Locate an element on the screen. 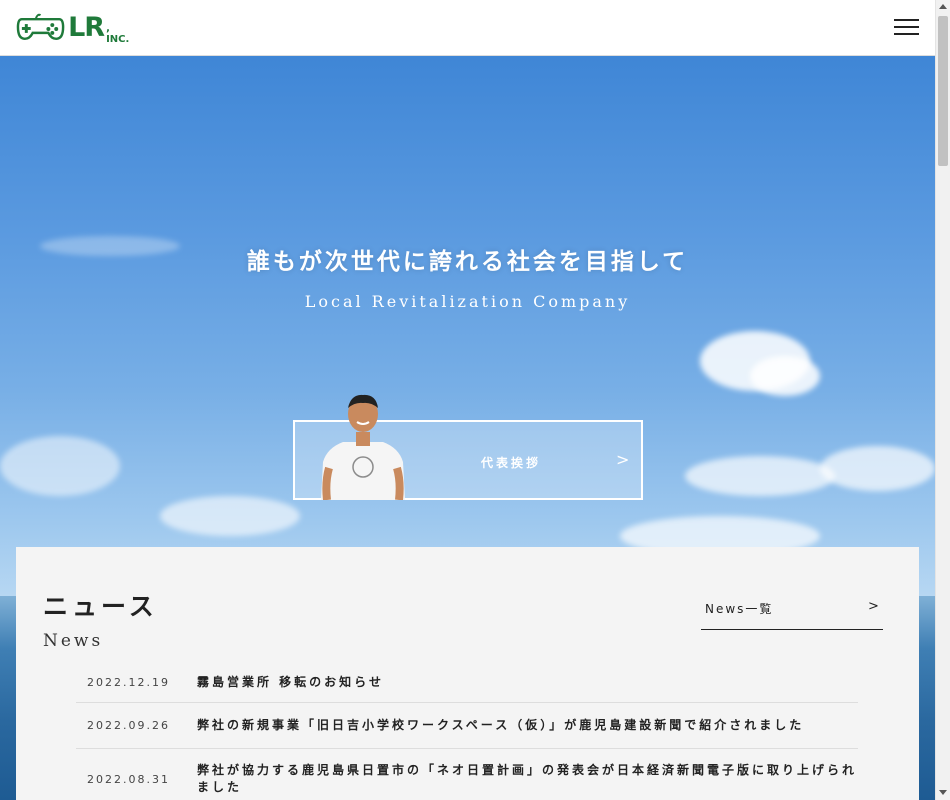  menu-icon is located at coordinates (906, 27).